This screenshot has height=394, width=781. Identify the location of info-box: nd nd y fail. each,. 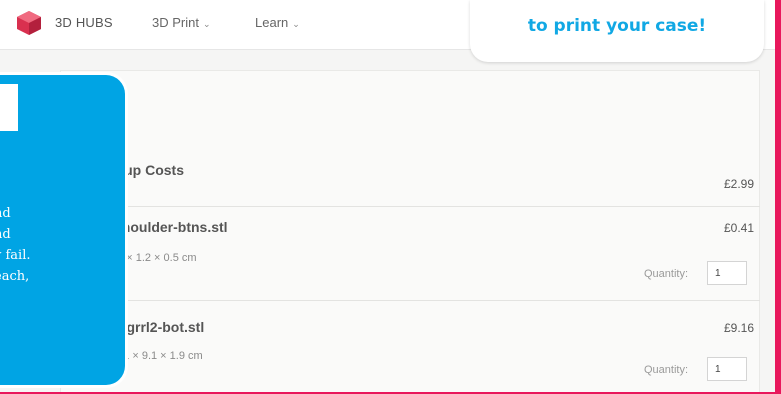
(64, 230).